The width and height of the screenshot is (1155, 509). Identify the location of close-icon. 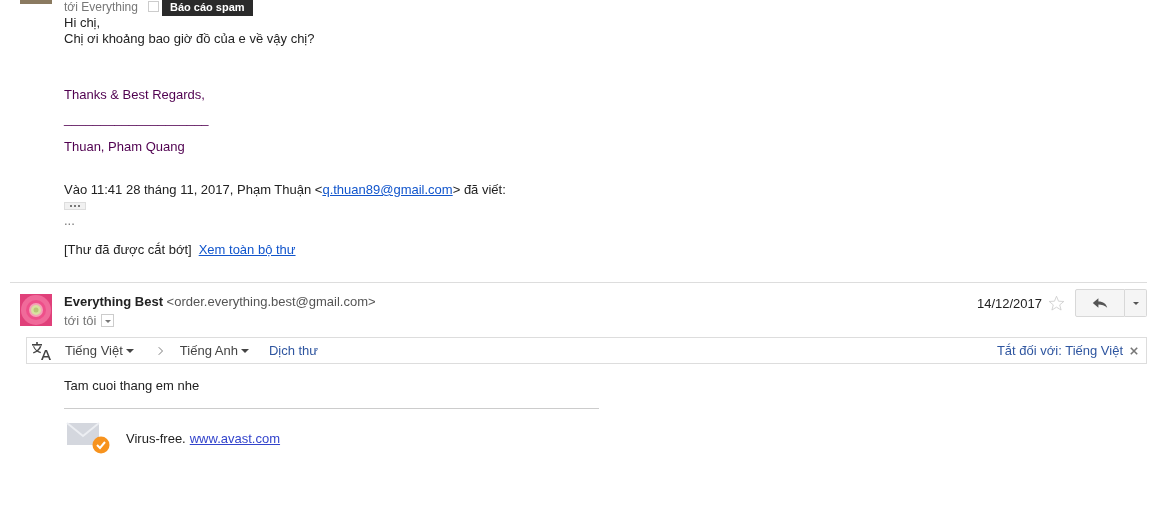
(1134, 350).